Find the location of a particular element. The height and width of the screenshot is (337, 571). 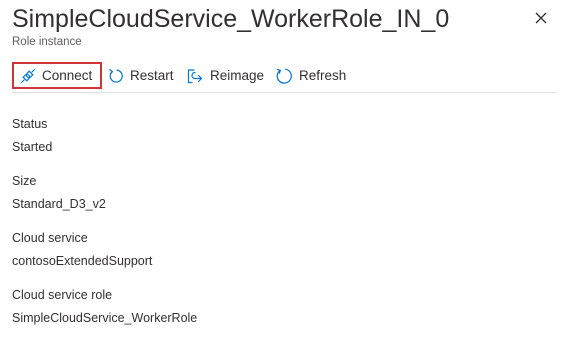

refresh-label: Refresh is located at coordinates (323, 75).